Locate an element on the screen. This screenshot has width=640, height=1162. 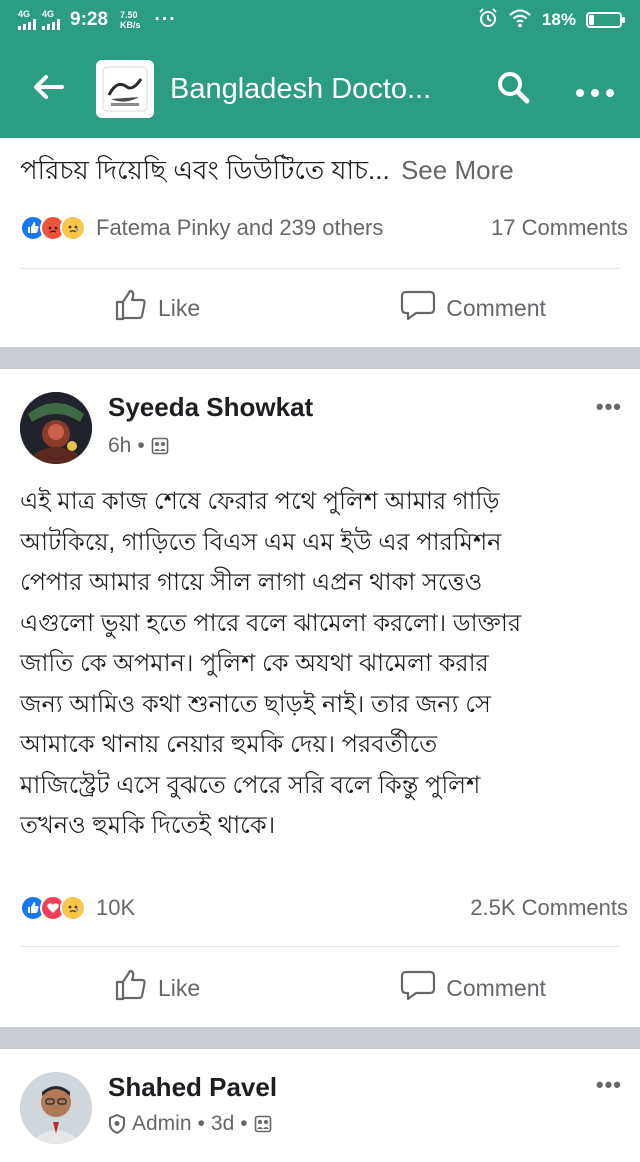
network-1-label: 4G is located at coordinates (24, 14).